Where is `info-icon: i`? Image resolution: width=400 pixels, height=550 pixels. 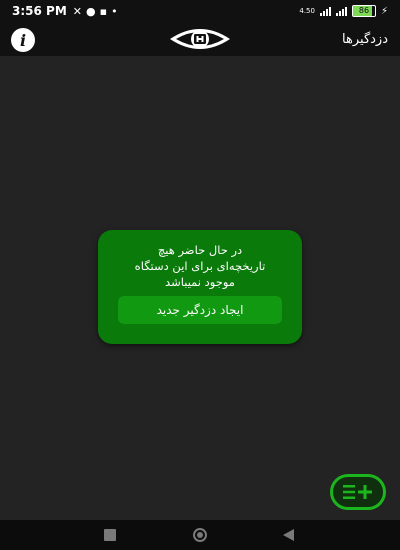
info-icon: i is located at coordinates (23, 40).